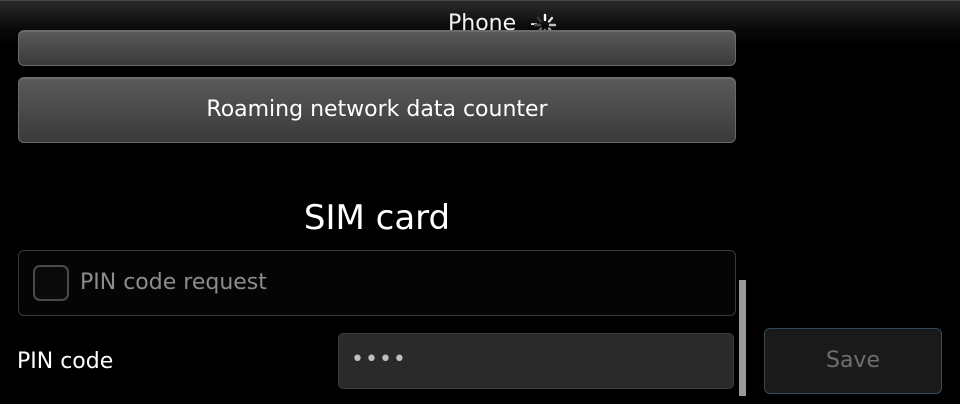 The image size is (960, 404). I want to click on roaming-data-counter-button: Roaming network data counter, so click(377, 110).